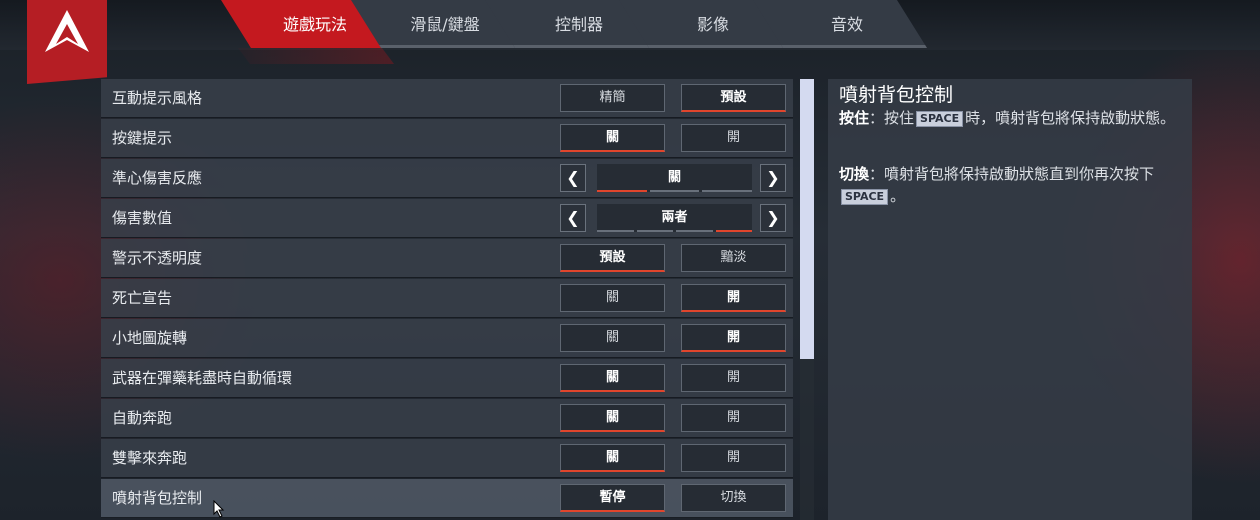 This screenshot has height=520, width=1260. I want to click on desc-text: 時，噴射背包將保持啟動狀態。, so click(1070, 118).